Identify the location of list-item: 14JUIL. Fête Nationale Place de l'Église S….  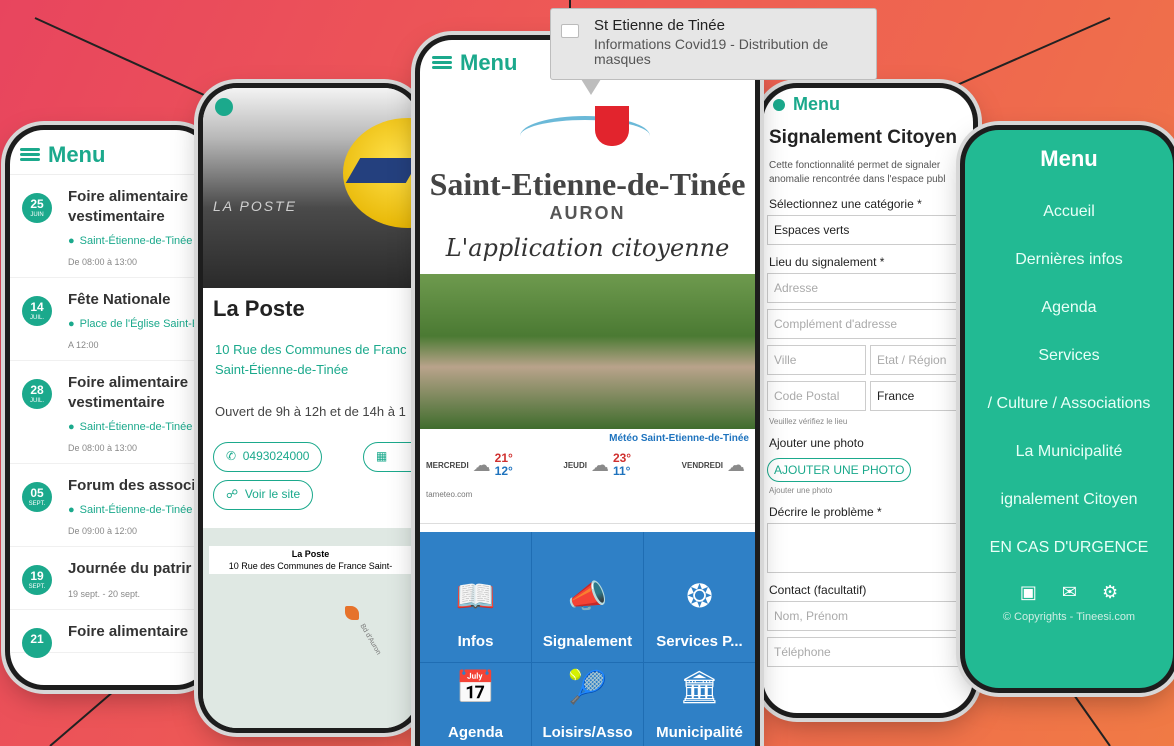
(110, 319).